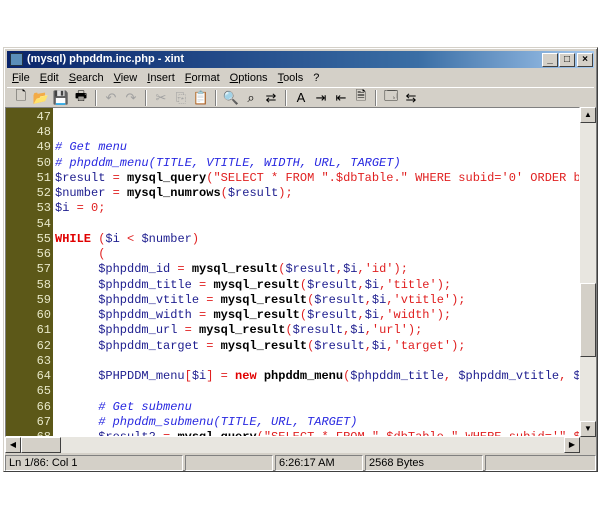  I want to click on page-setup-icon: 🗎, so click(361, 97).